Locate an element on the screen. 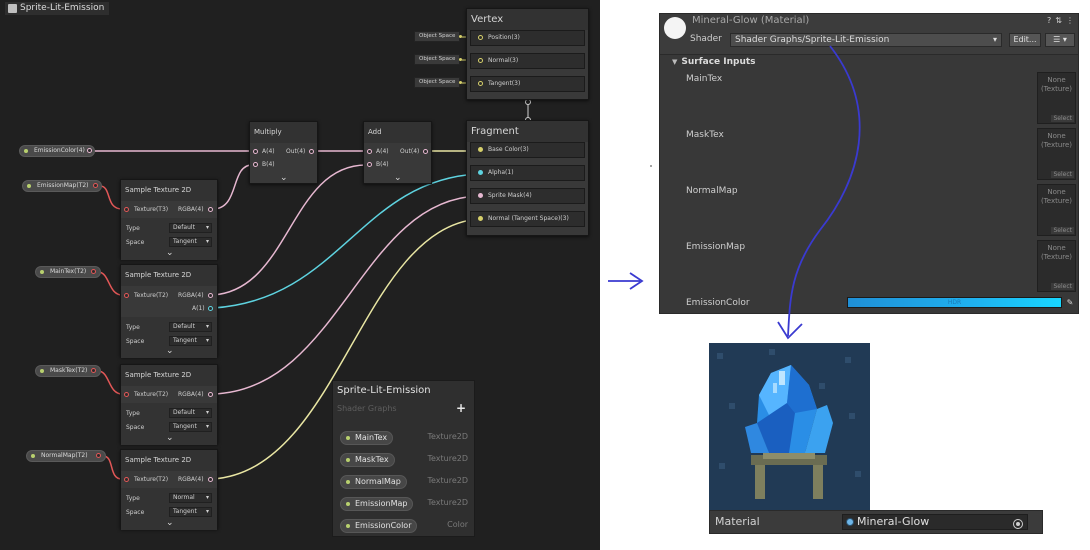 This screenshot has height=550, width=1090. add-in-a-connector is located at coordinates (369, 151).